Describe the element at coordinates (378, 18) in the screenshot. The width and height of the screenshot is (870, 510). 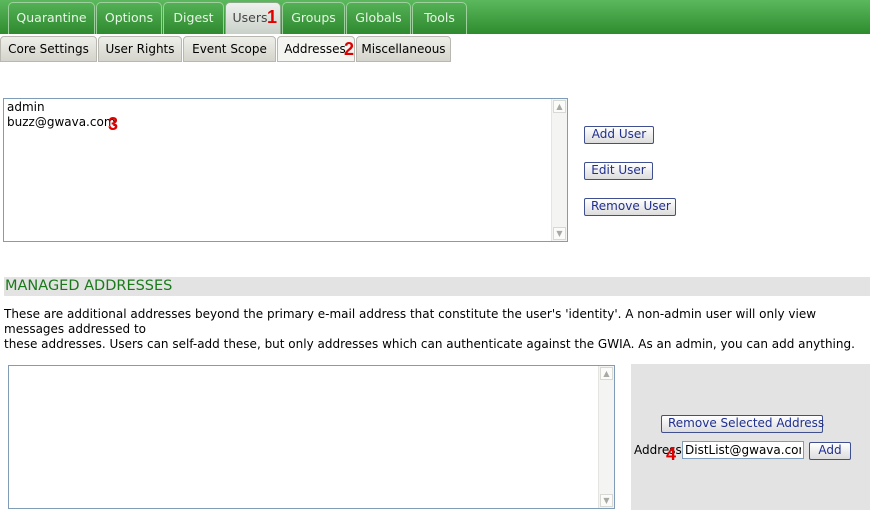
I see `tab-globals: Globals` at that location.